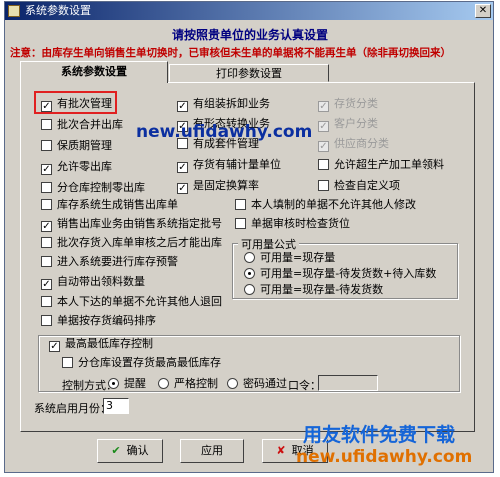 The width and height of the screenshot is (500, 477). Describe the element at coordinates (322, 289) in the screenshot. I see `radio-label: 可用量=现存量-待发货数` at that location.